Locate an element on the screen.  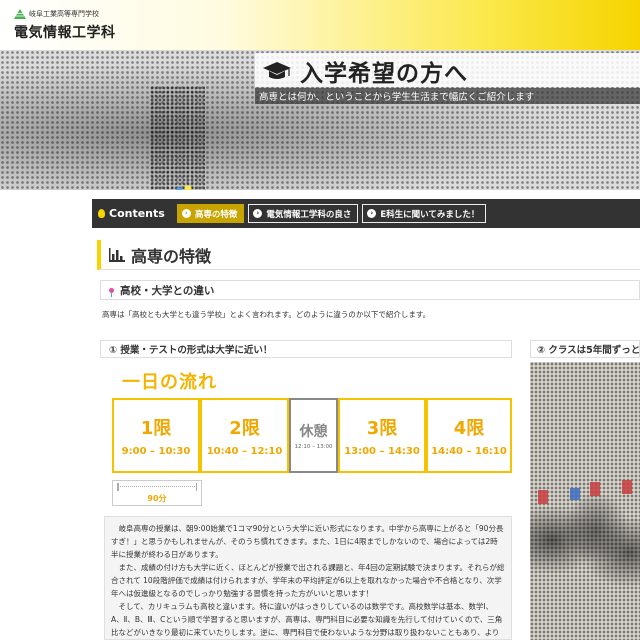
section-title-text: 高専の特徴 is located at coordinates (171, 256).